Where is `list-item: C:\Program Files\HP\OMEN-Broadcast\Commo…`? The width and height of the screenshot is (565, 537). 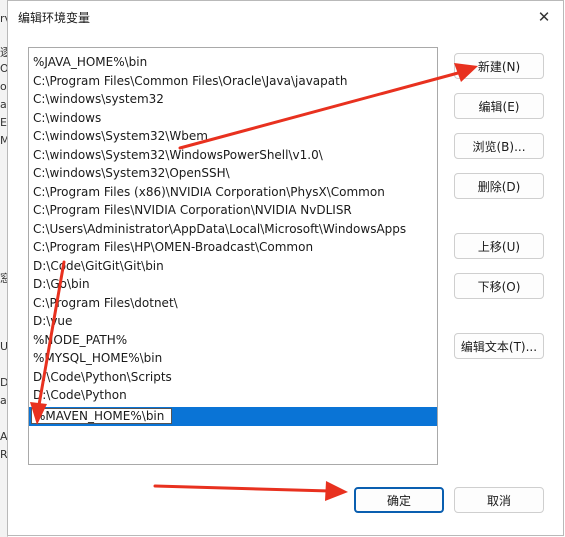 list-item: C:\Program Files\HP\OMEN-Broadcast\Commo… is located at coordinates (233, 247).